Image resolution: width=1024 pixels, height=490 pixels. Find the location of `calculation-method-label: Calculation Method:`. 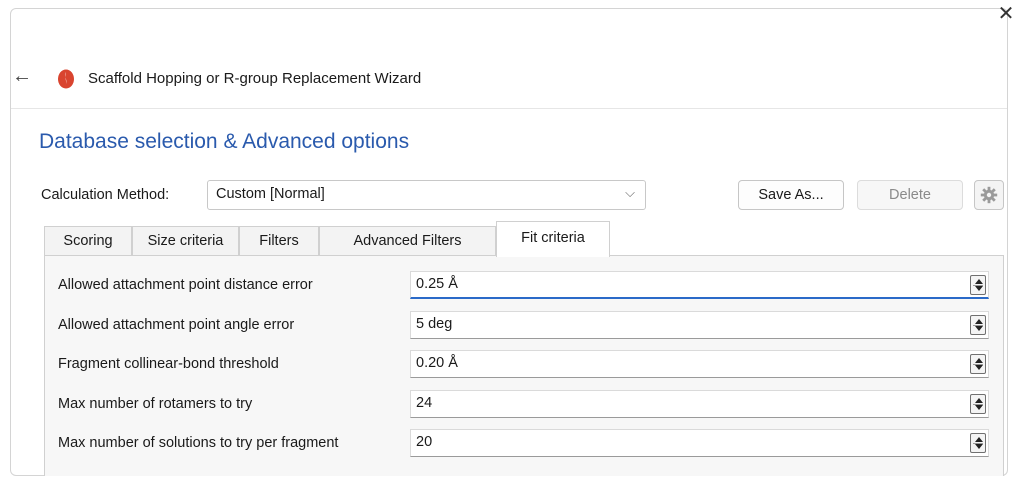

calculation-method-label: Calculation Method: is located at coordinates (105, 195).